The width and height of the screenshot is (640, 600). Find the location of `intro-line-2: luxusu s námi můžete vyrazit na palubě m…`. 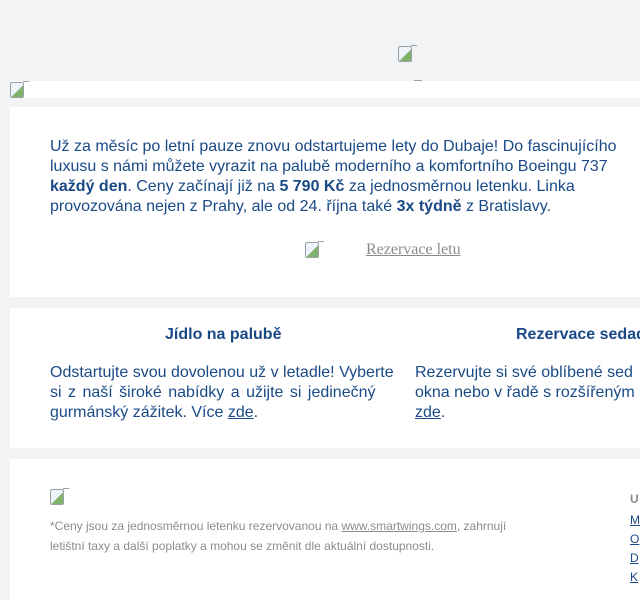

intro-line-2: luxusu s námi můžete vyrazit na palubě m… is located at coordinates (329, 166).